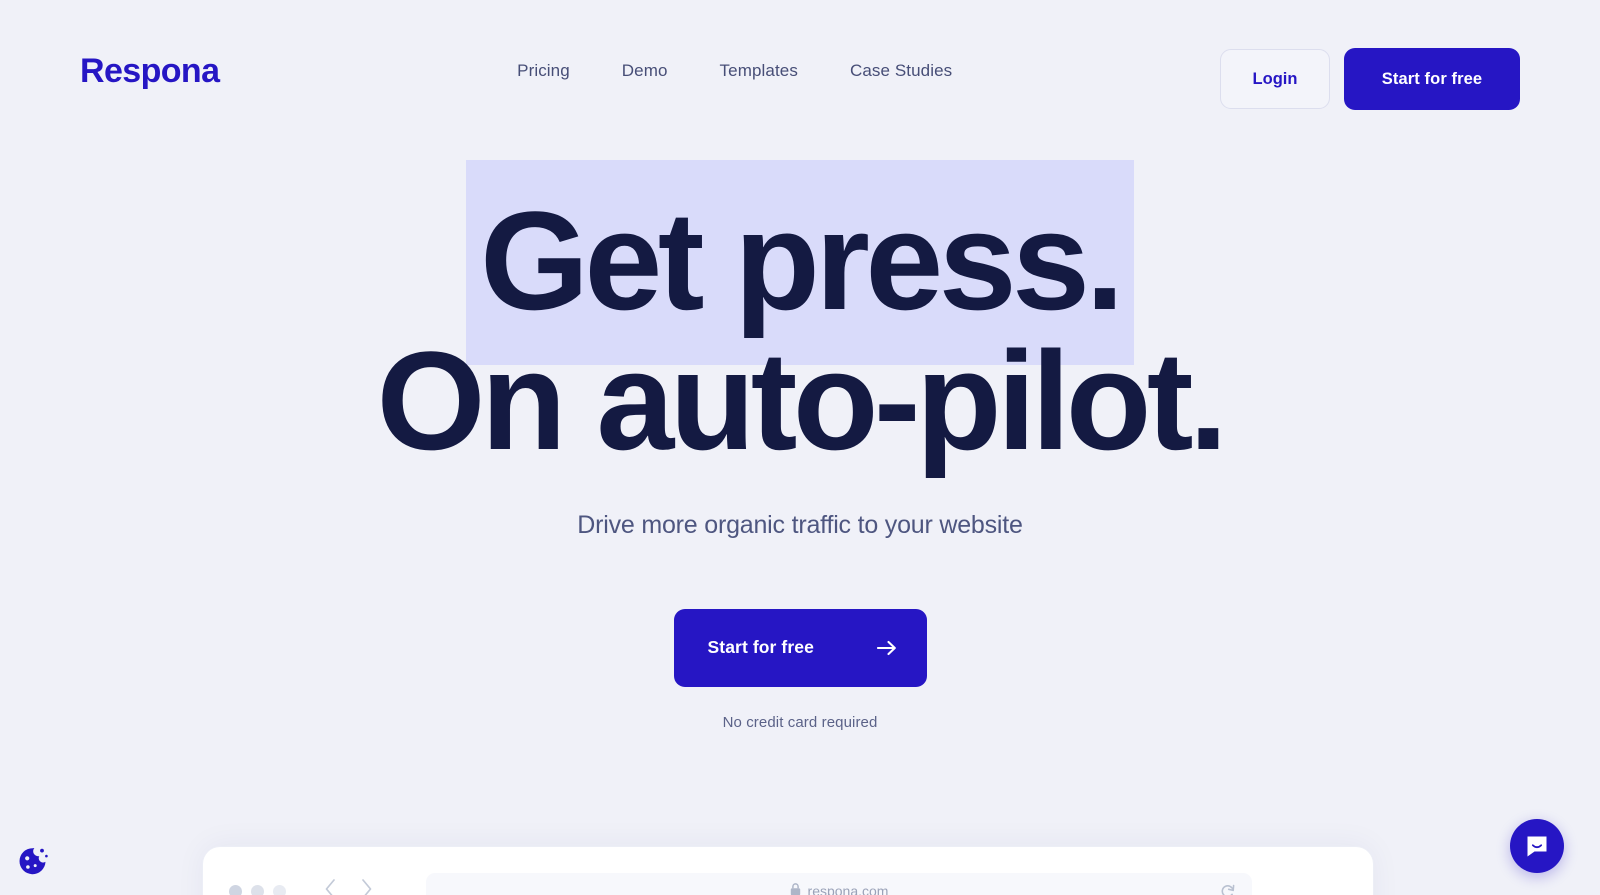  I want to click on logo: Respona, so click(112, 48).